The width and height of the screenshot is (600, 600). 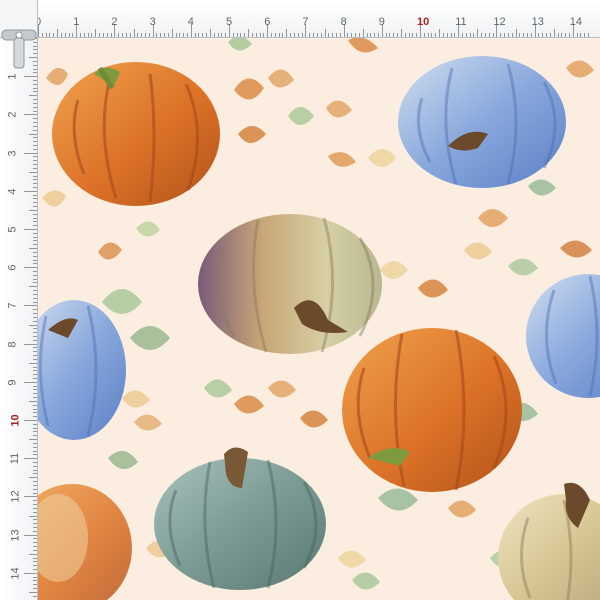 What do you see at coordinates (15, 420) in the screenshot?
I see `ruler-left-label: 10` at bounding box center [15, 420].